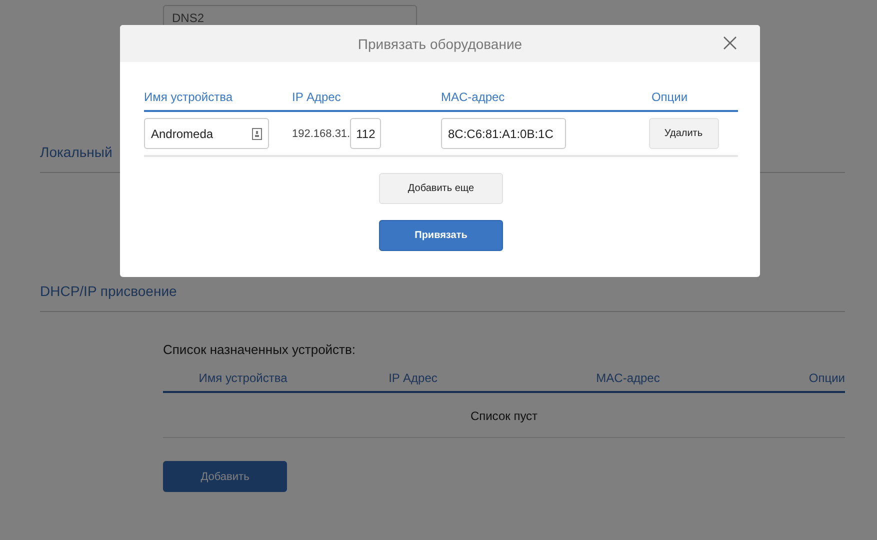 The width and height of the screenshot is (877, 540). What do you see at coordinates (257, 134) in the screenshot?
I see `contact-card-icon` at bounding box center [257, 134].